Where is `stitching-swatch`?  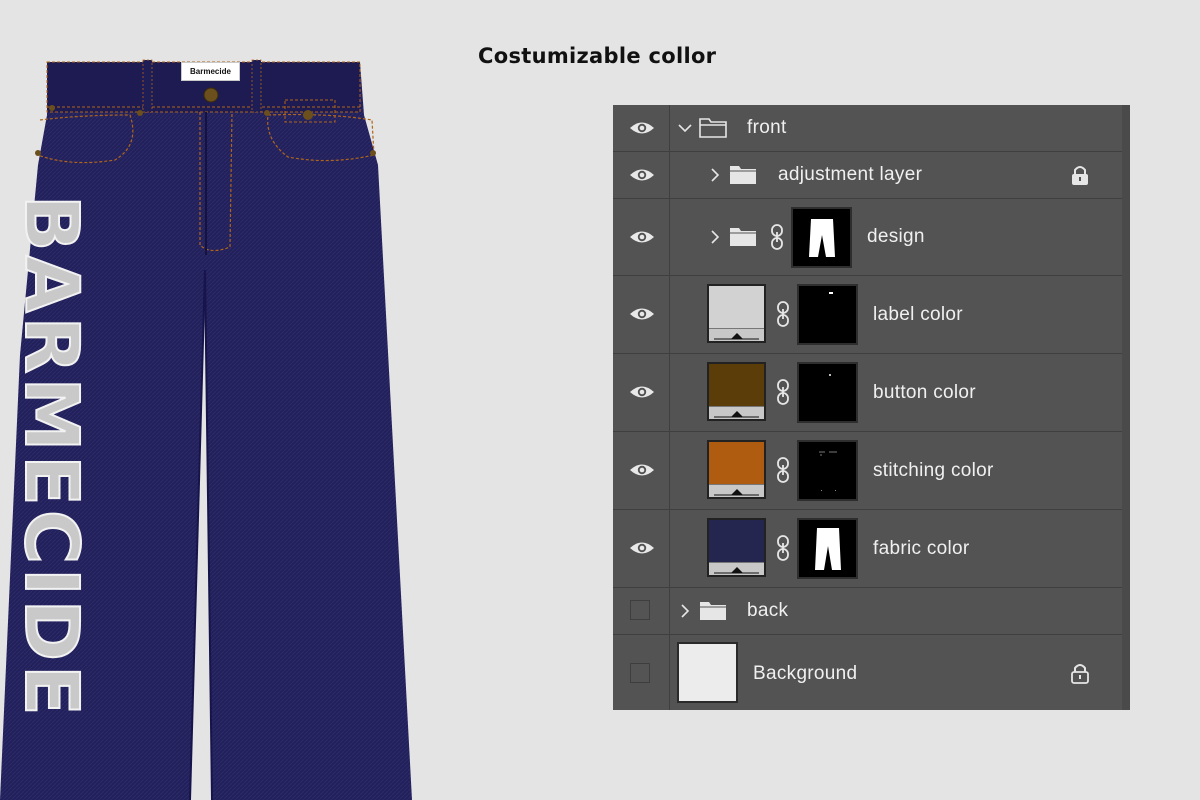 stitching-swatch is located at coordinates (736, 463).